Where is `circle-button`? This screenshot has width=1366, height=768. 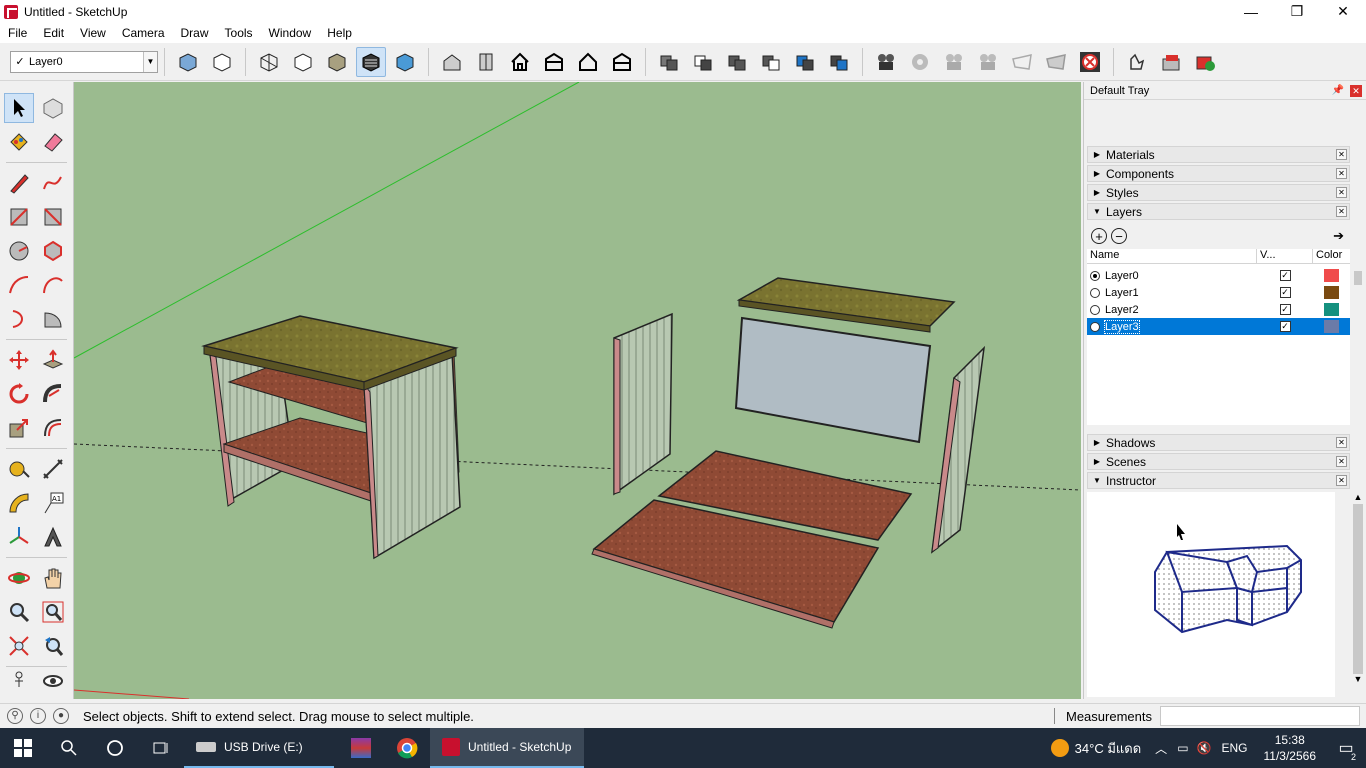
circle-button is located at coordinates (19, 251).